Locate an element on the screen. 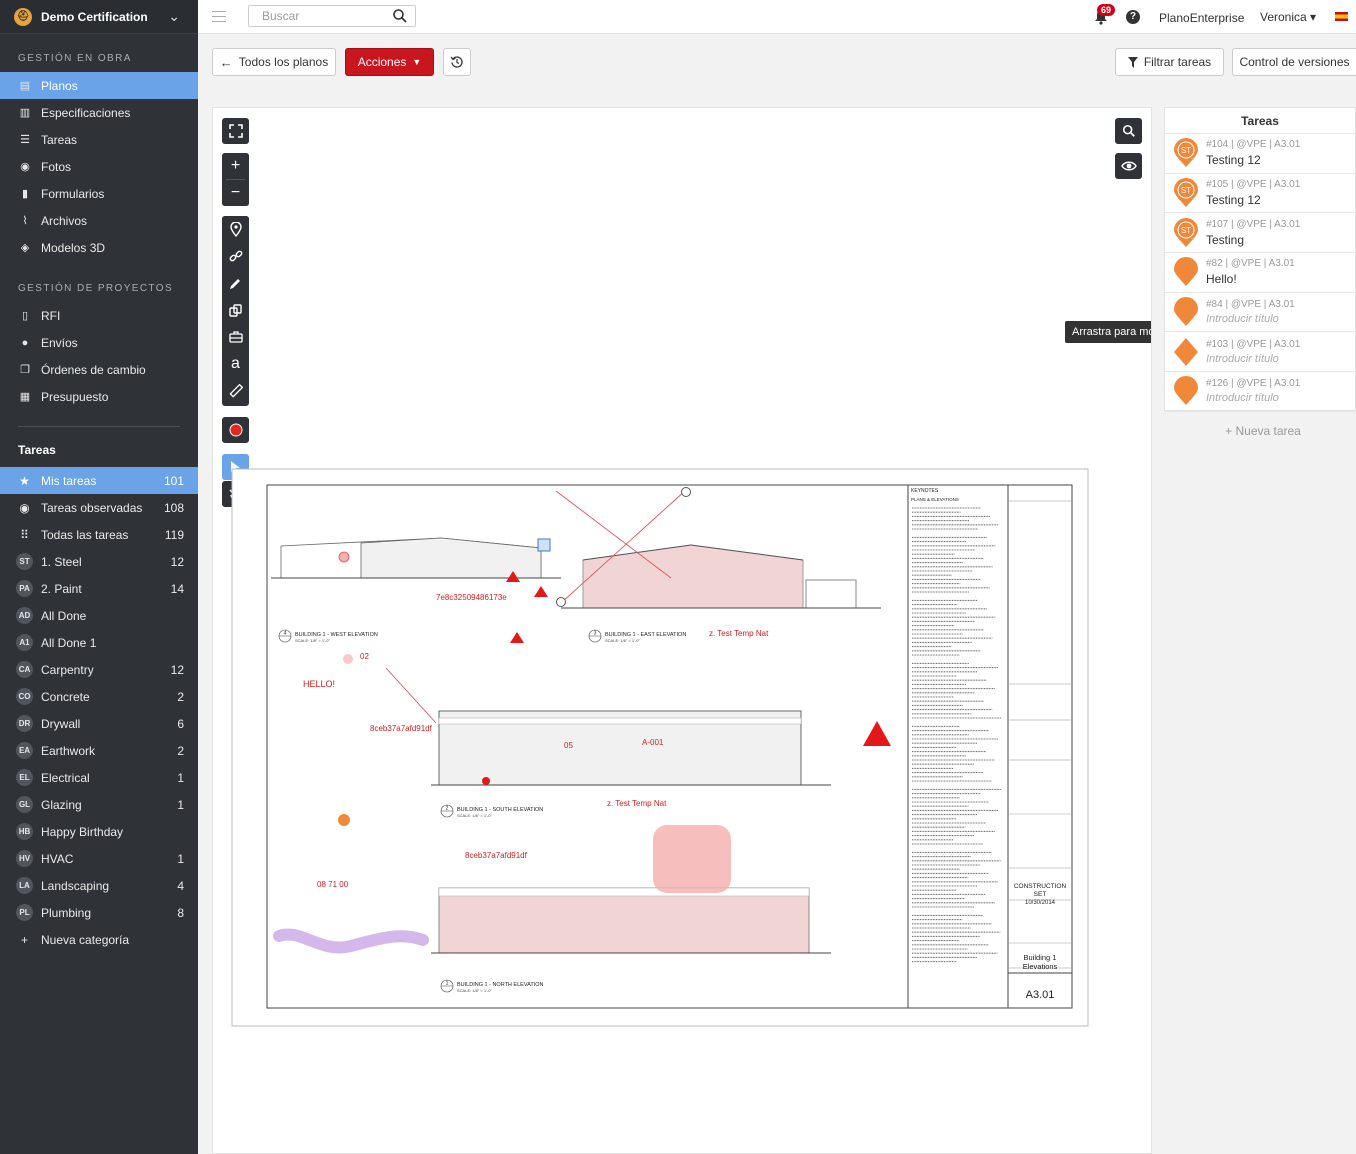 This screenshot has width=1356, height=1154. shapes-tool is located at coordinates (235, 310).